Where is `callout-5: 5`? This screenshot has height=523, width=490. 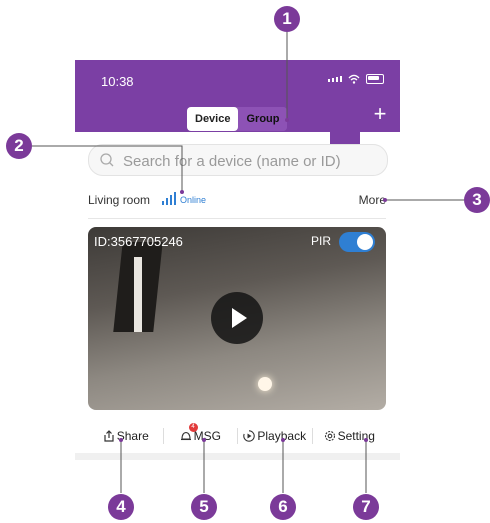
callout-5: 5 is located at coordinates (204, 507).